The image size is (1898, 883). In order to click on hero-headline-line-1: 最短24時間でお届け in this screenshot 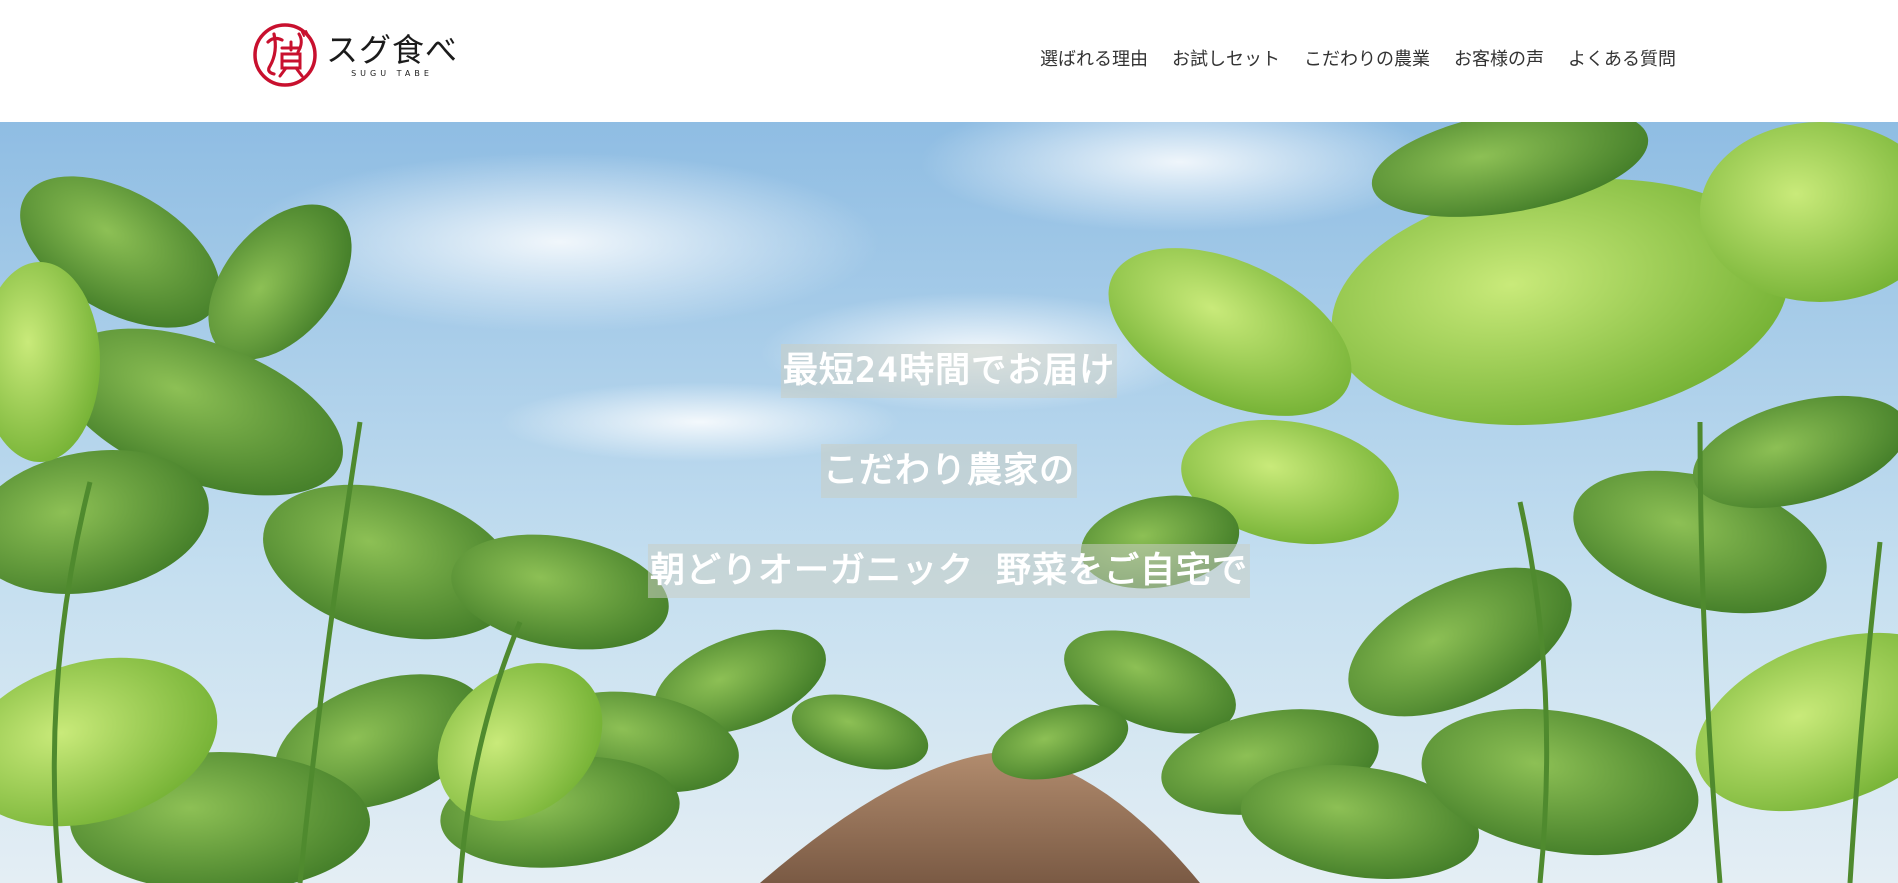, I will do `click(949, 371)`.